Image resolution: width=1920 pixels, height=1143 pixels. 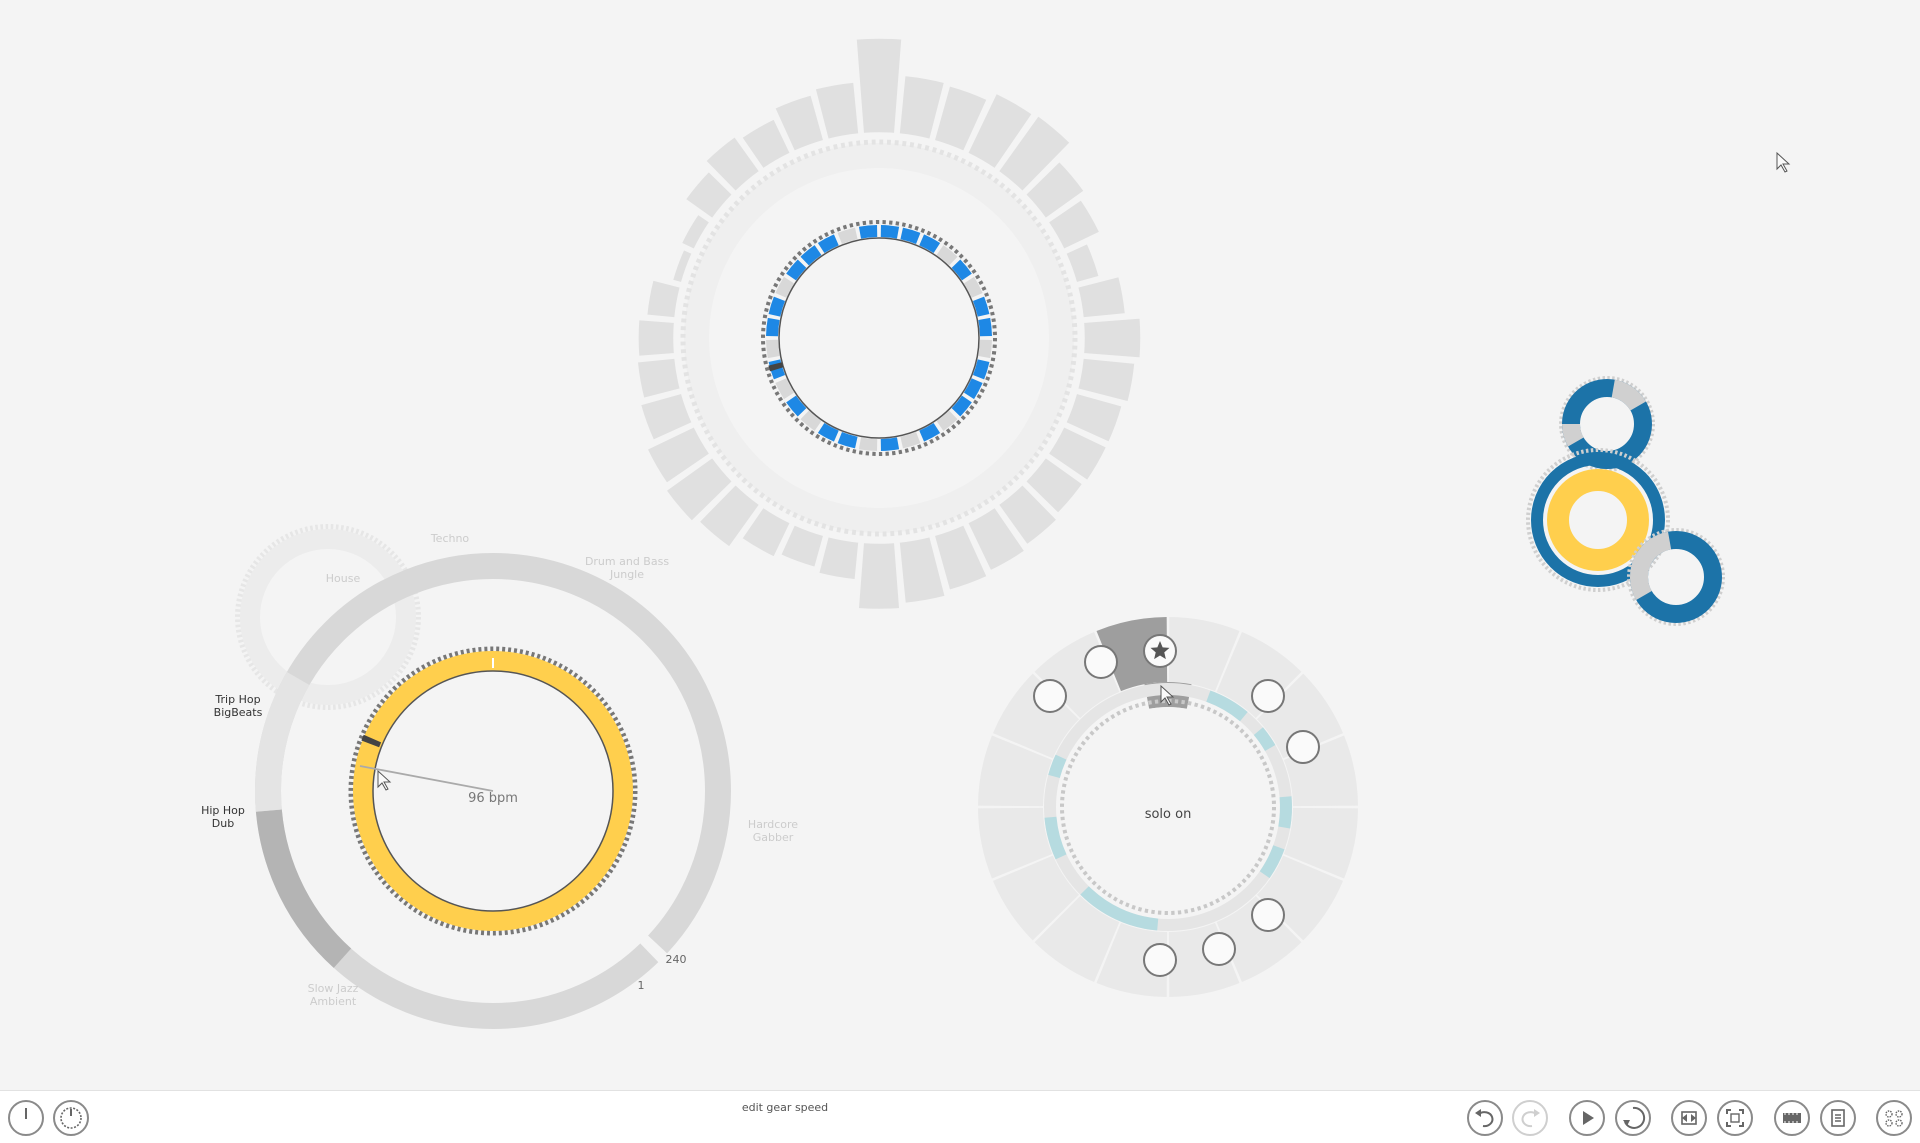 I want to click on undo-icon, so click(x=1484, y=1118).